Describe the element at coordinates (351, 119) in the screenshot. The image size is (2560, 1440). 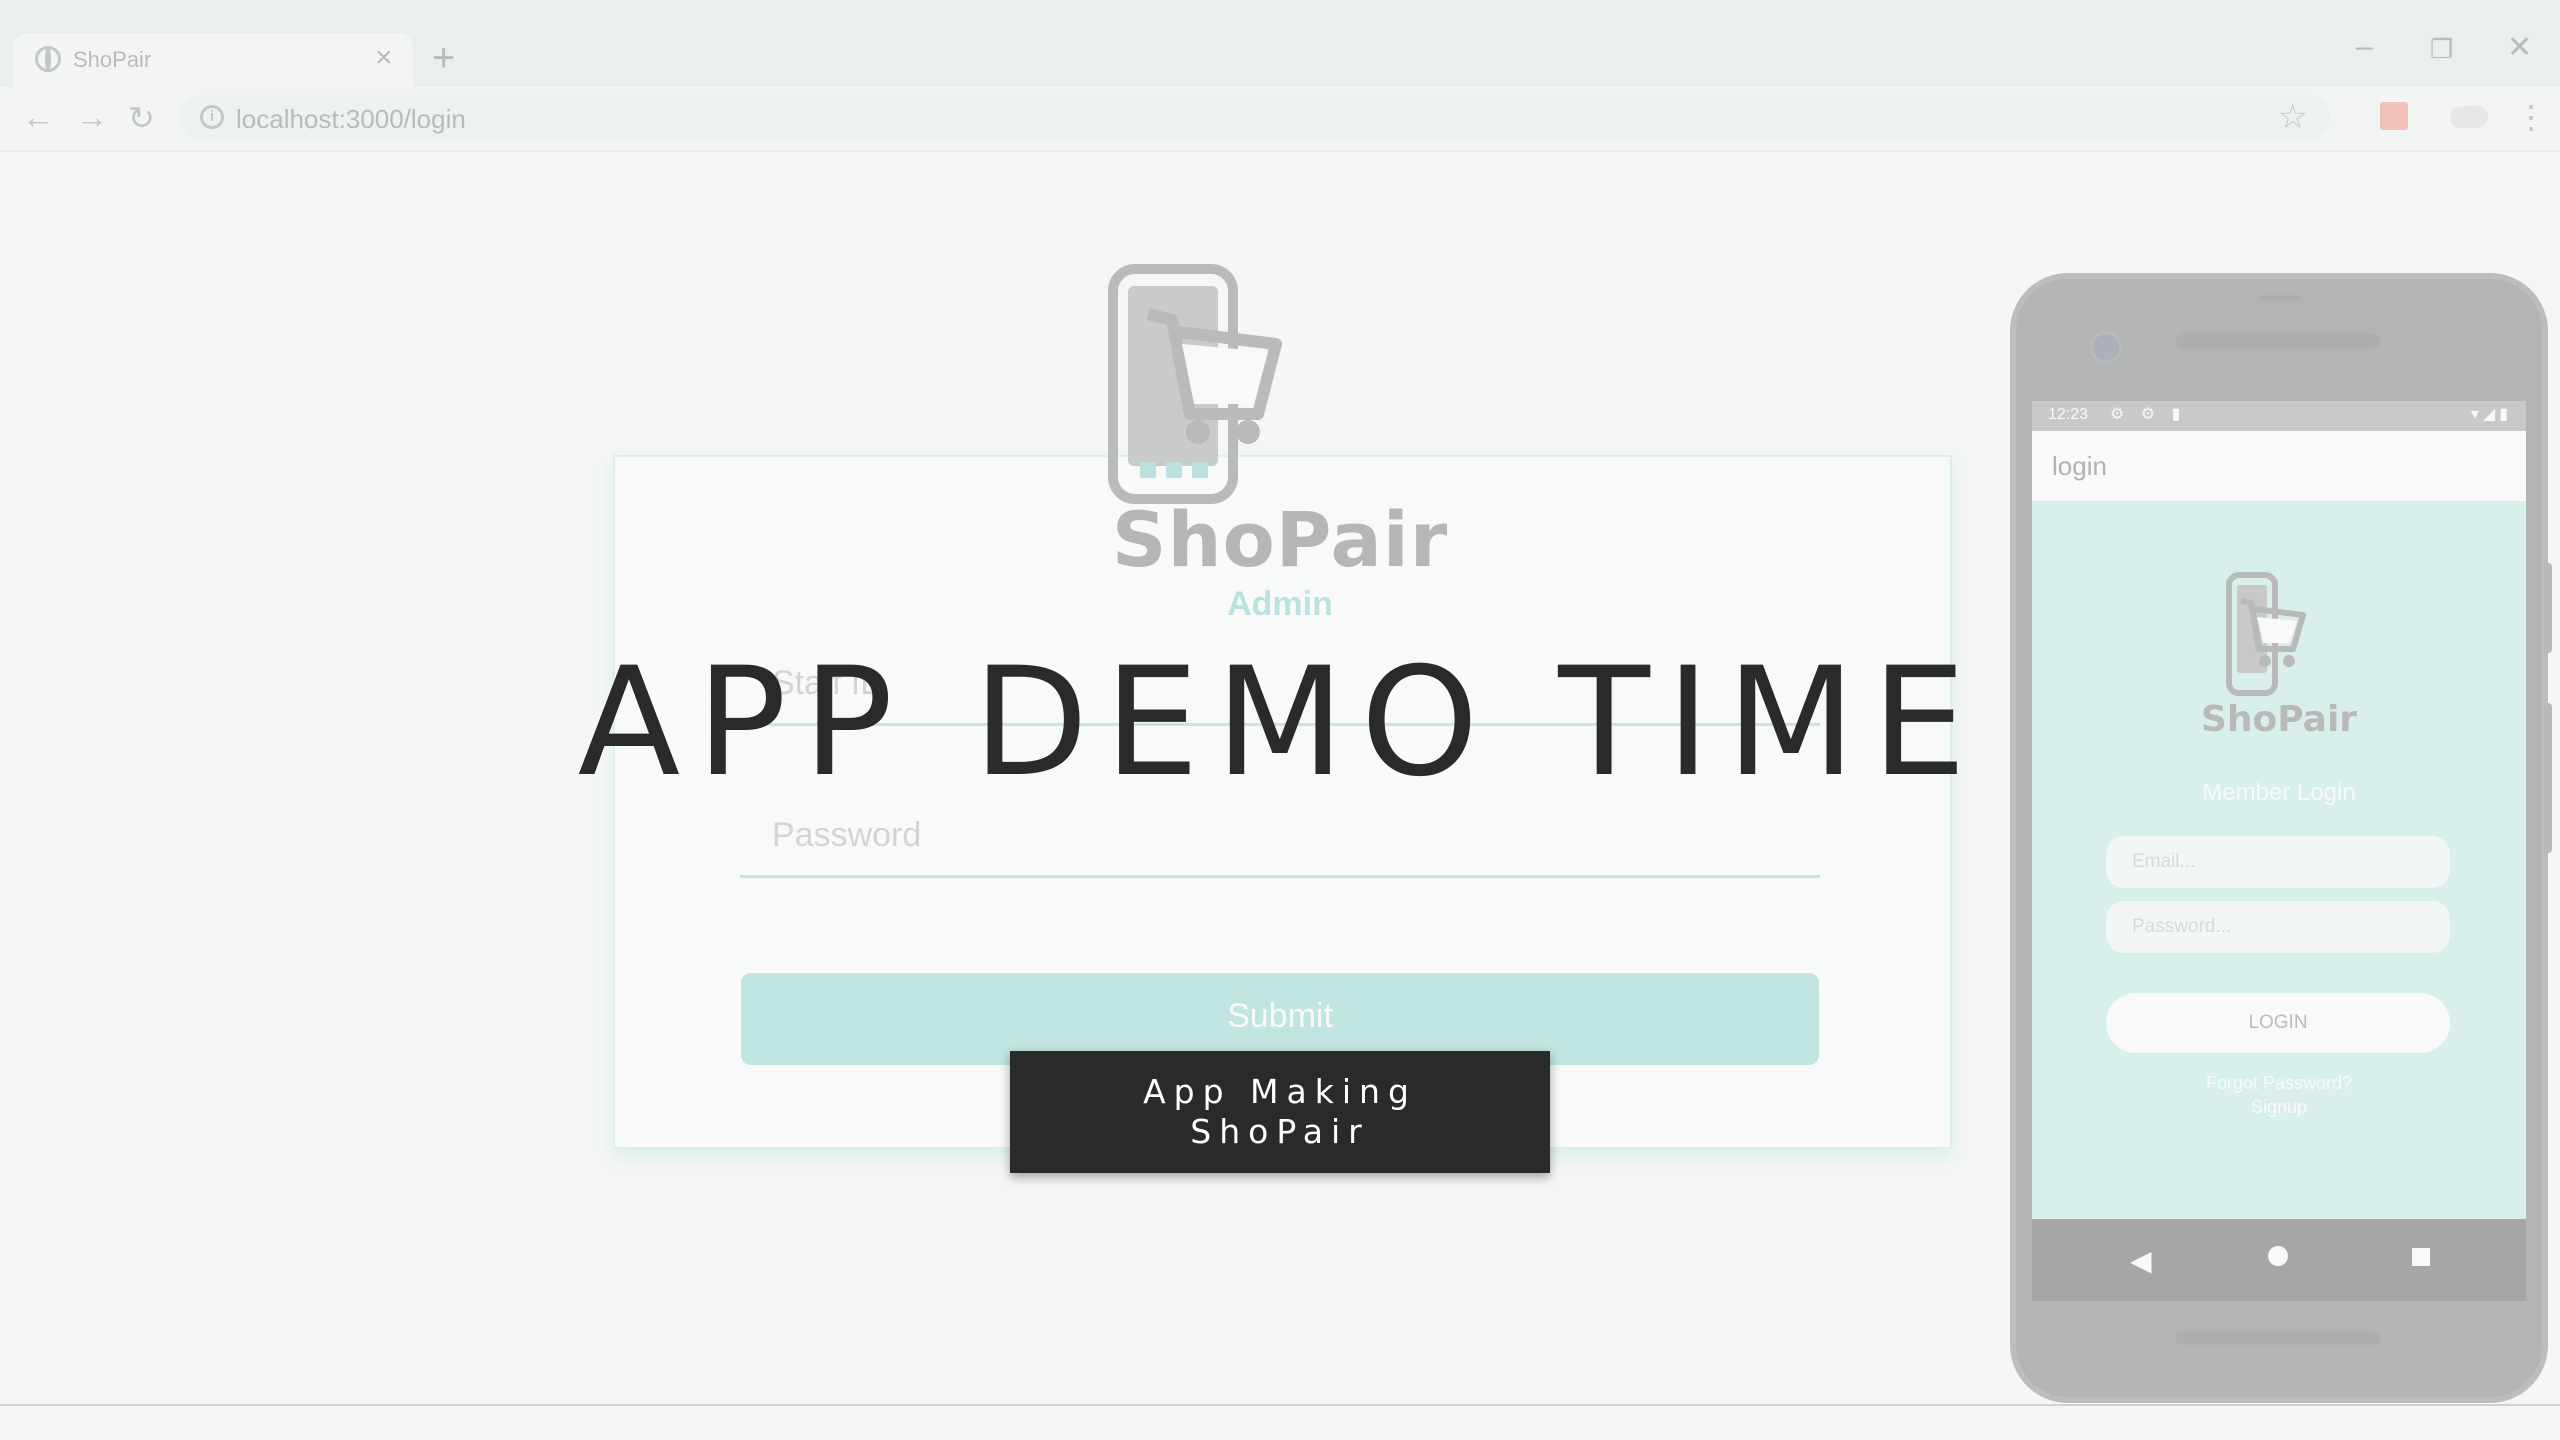
I see `url-text: localhost:3000/login` at that location.